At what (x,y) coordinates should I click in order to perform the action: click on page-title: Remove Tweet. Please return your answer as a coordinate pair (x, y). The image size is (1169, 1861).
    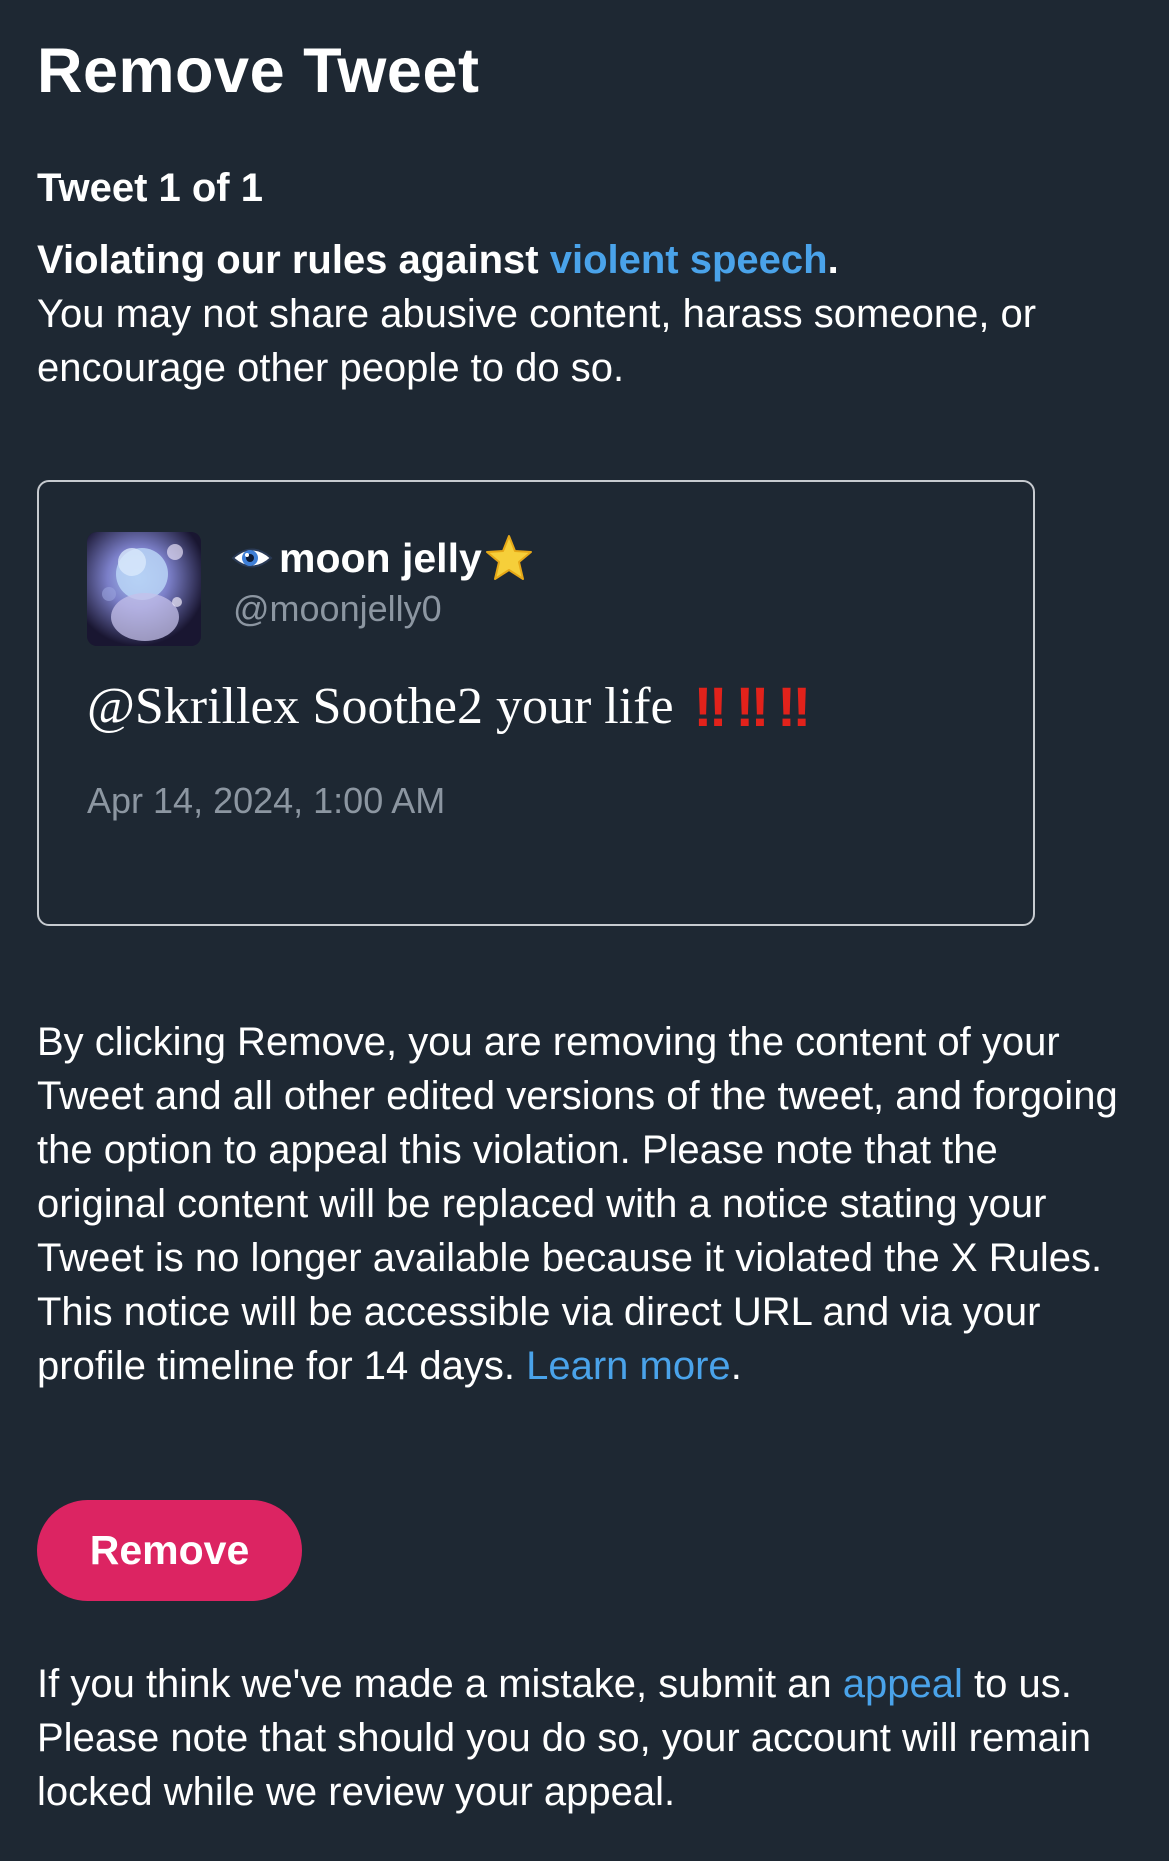
    Looking at the image, I should click on (258, 71).